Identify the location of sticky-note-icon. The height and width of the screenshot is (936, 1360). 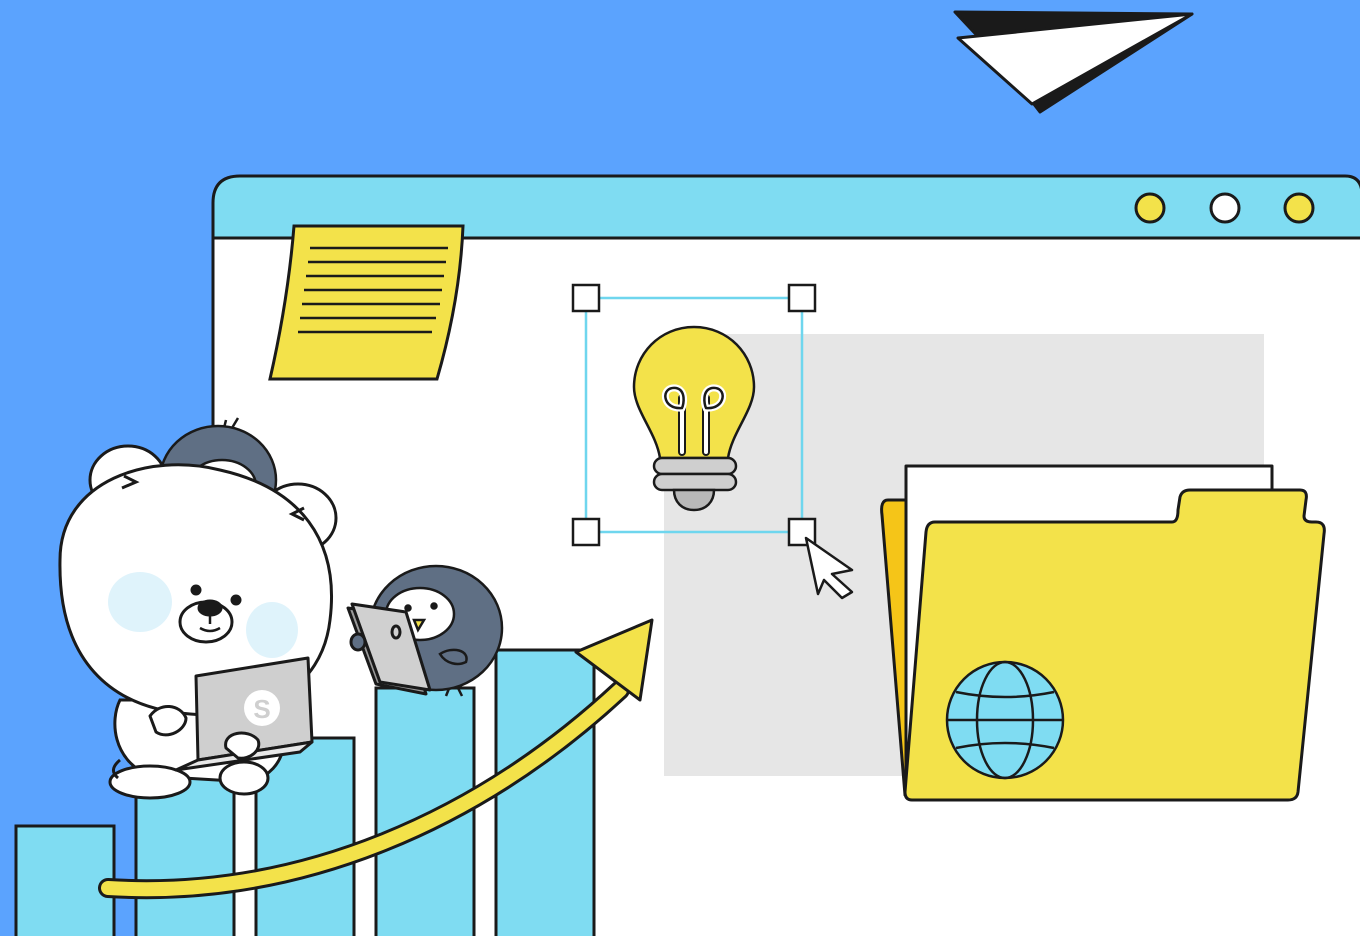
(366, 302).